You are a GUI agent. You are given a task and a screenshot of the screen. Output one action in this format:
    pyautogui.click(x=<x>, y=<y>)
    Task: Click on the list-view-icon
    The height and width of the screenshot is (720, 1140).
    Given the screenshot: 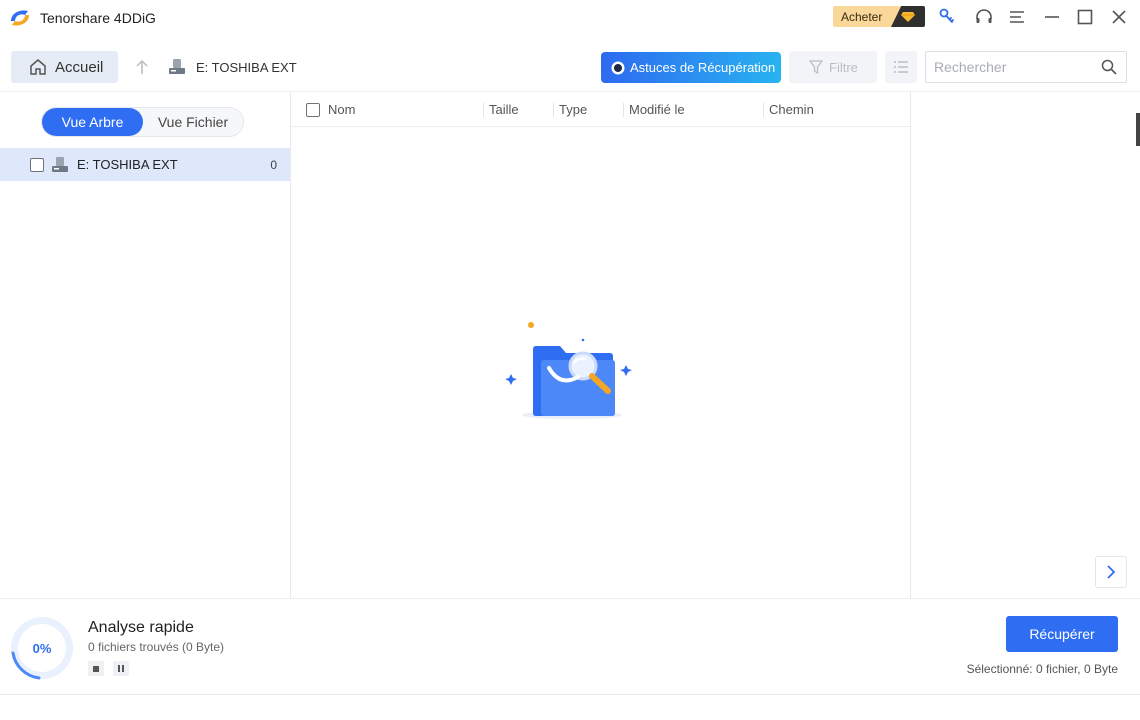 What is the action you would take?
    pyautogui.click(x=901, y=67)
    